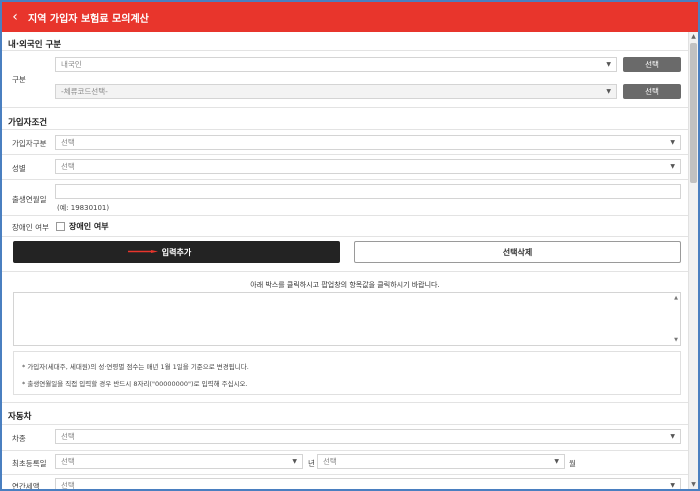  What do you see at coordinates (89, 226) in the screenshot?
I see `disability-checkbox-label: 장애인 여부` at bounding box center [89, 226].